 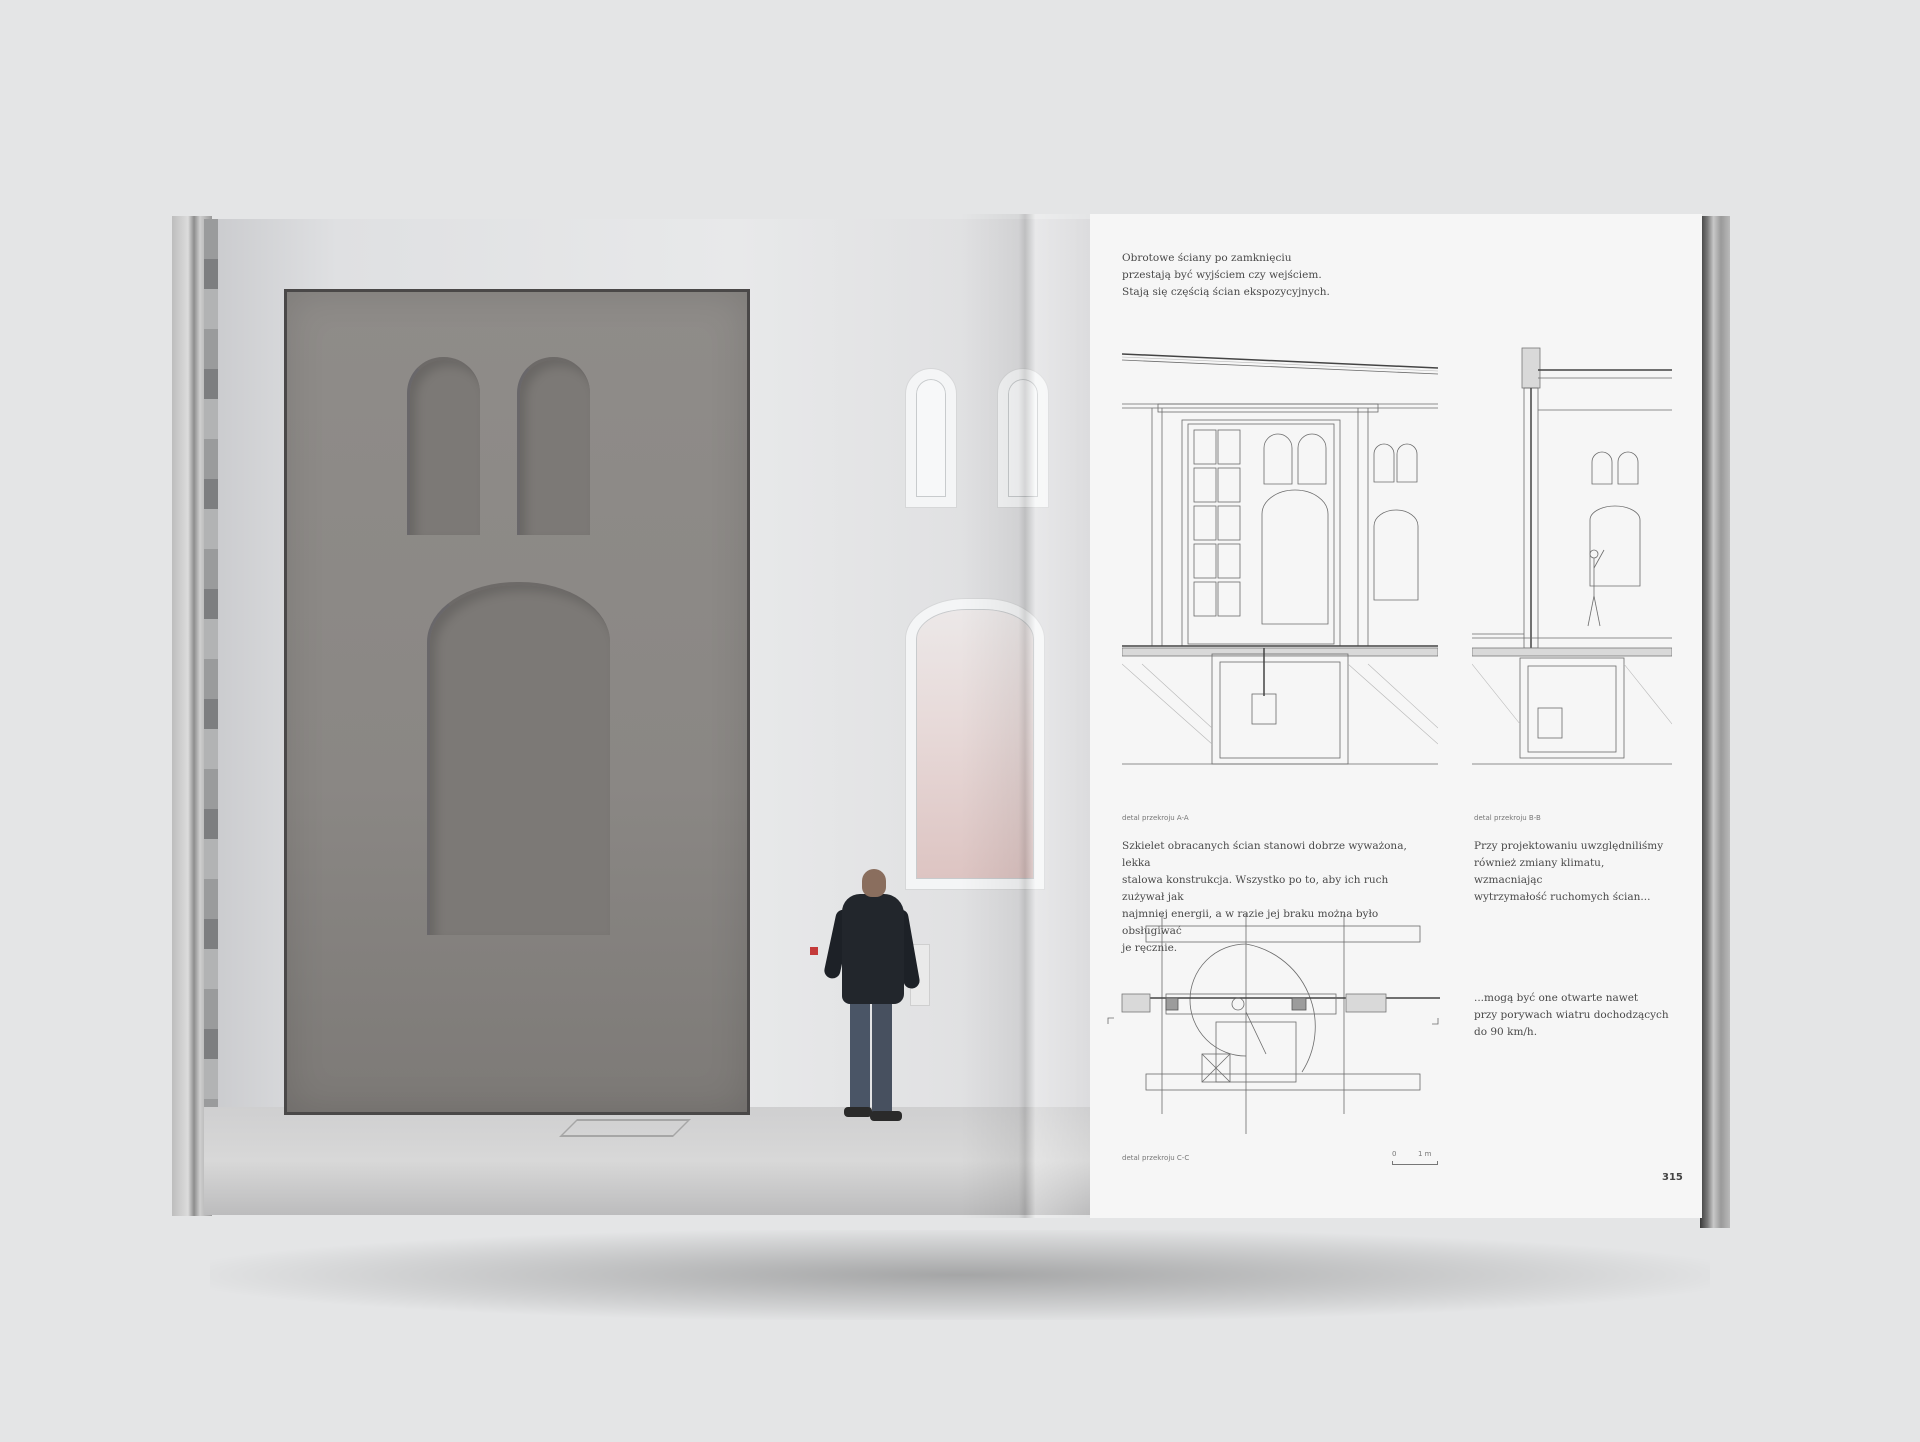 What do you see at coordinates (1023, 438) in the screenshot?
I see `wall-window-small-right` at bounding box center [1023, 438].